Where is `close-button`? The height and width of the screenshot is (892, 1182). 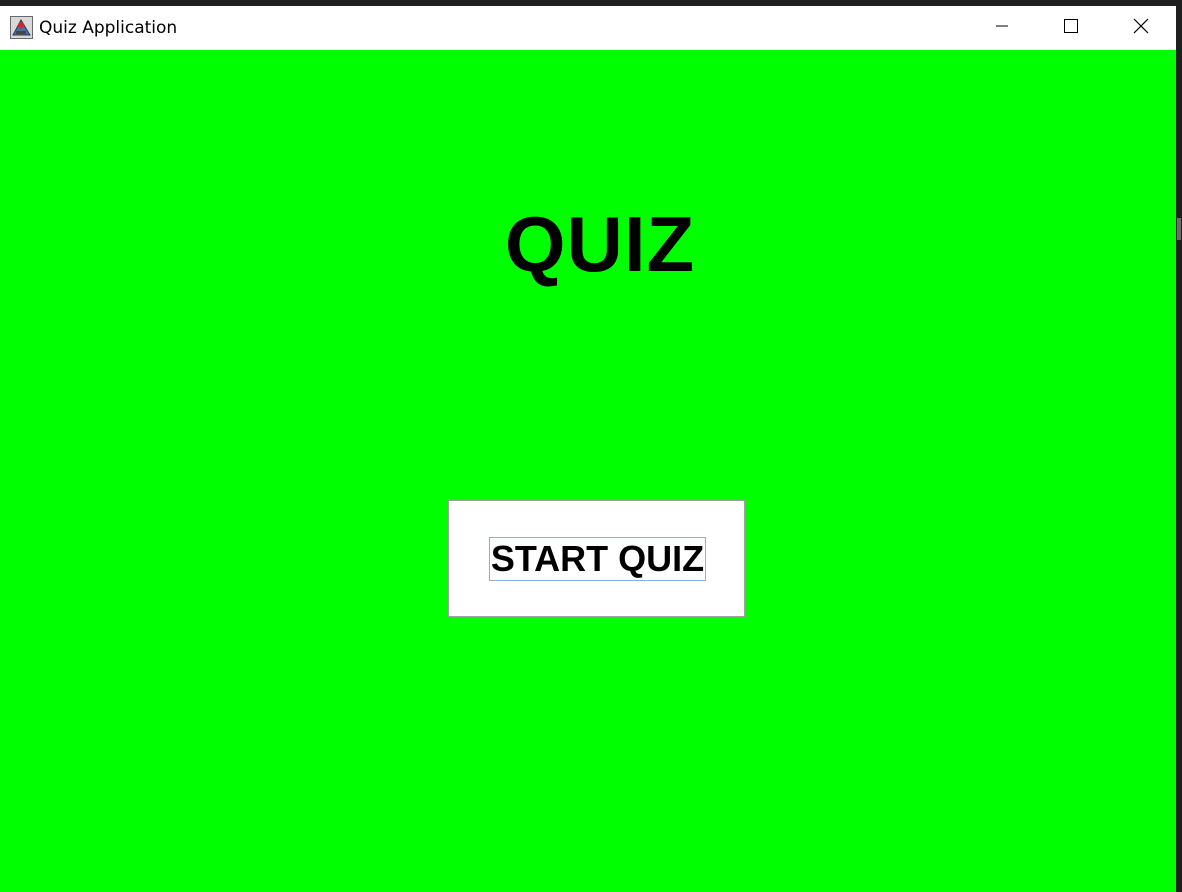
close-button is located at coordinates (1141, 28).